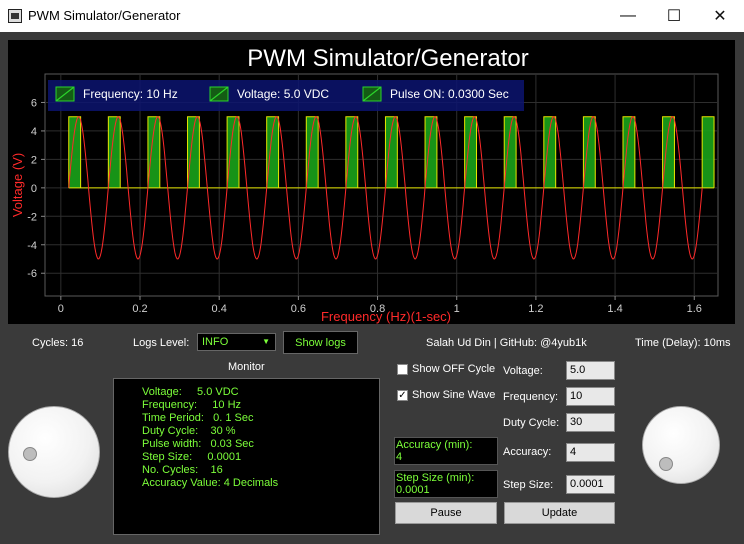 The image size is (744, 544). Describe the element at coordinates (590, 484) in the screenshot. I see `step-size-field: 0.0001` at that location.